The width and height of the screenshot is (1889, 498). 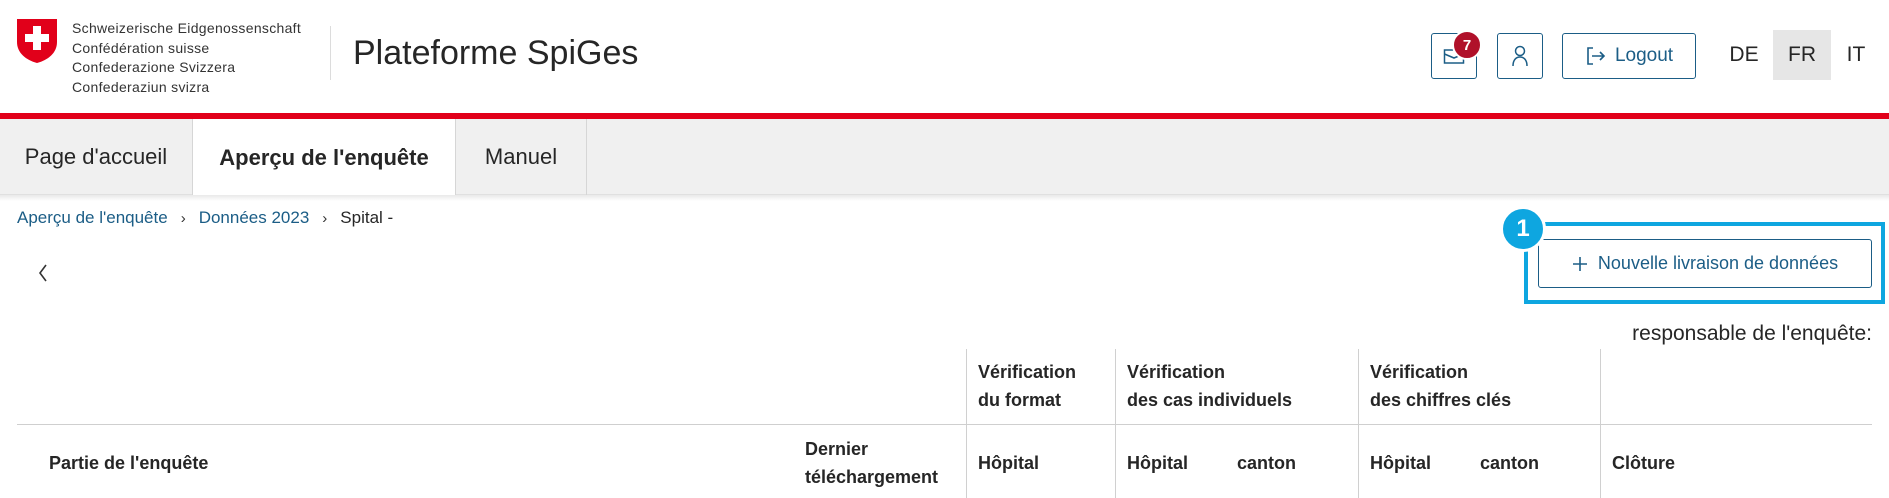 What do you see at coordinates (1644, 55) in the screenshot?
I see `logout-label: Logout` at bounding box center [1644, 55].